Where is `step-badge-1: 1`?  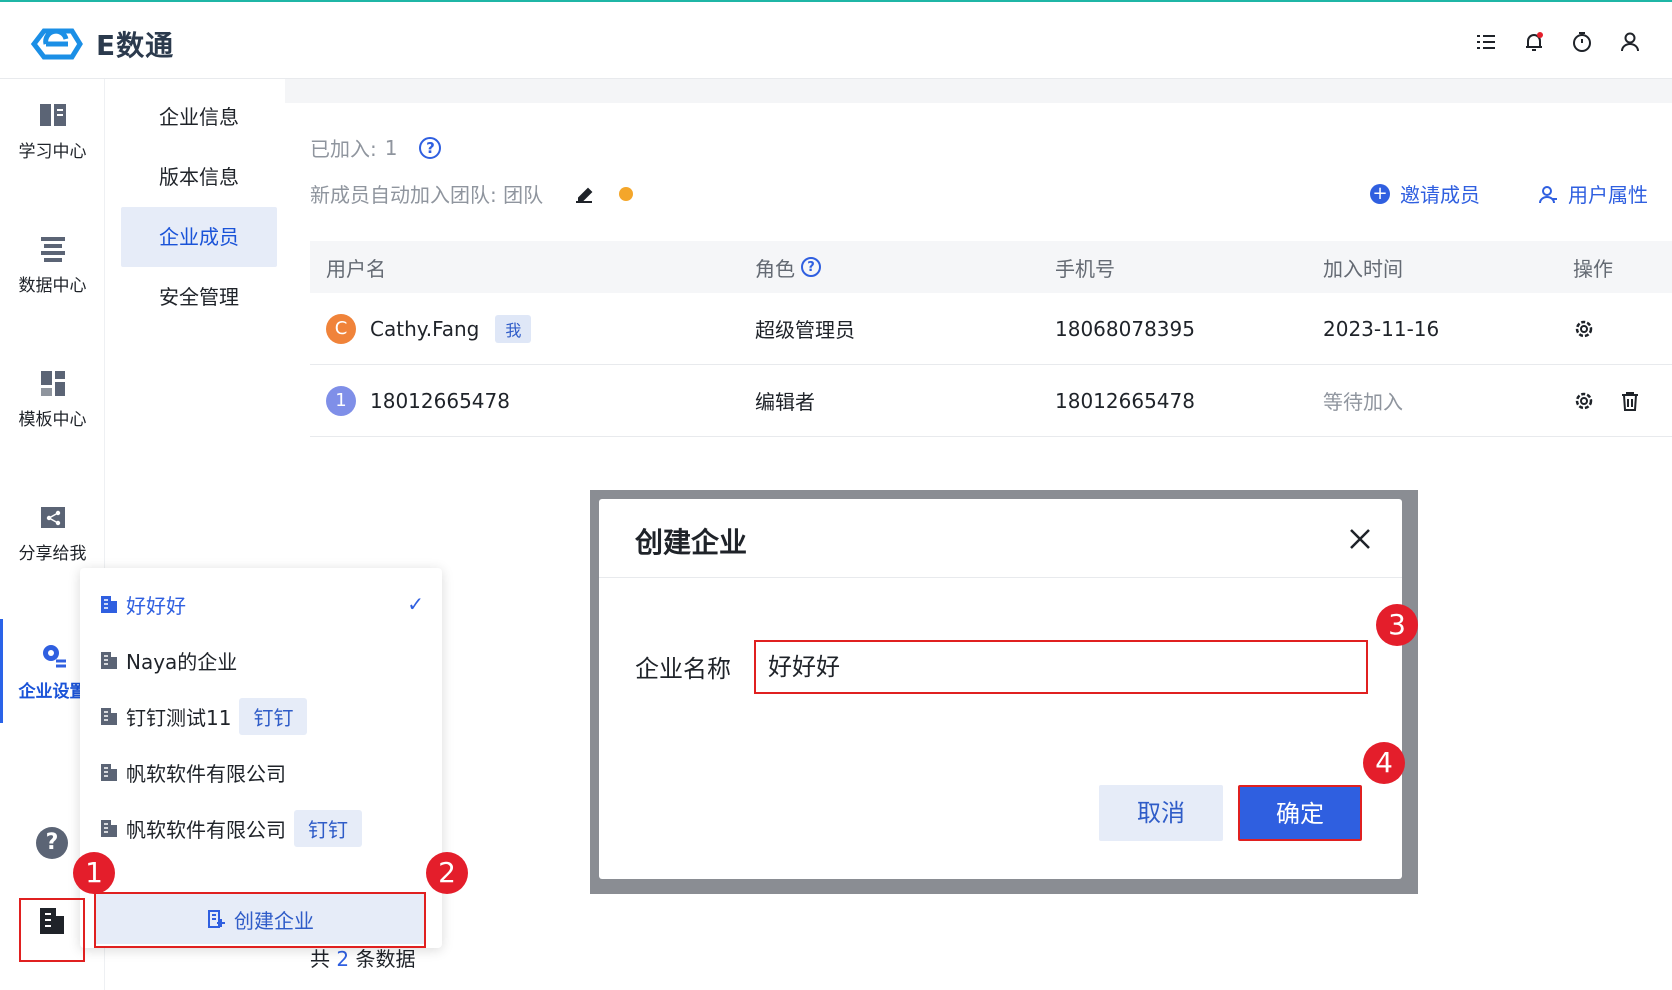 step-badge-1: 1 is located at coordinates (94, 873).